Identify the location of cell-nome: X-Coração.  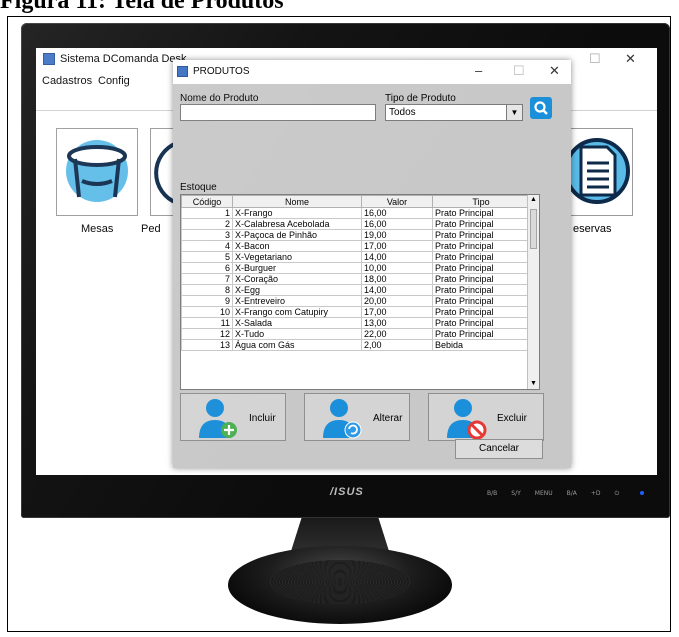
(297, 279).